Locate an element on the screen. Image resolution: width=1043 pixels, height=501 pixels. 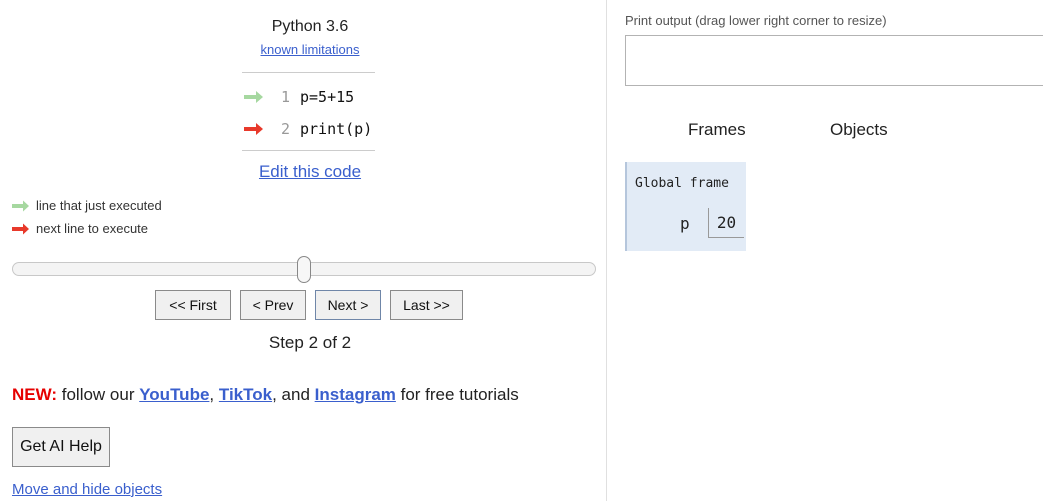
move-hide-objects-link: Move and hide objects is located at coordinates (87, 489).